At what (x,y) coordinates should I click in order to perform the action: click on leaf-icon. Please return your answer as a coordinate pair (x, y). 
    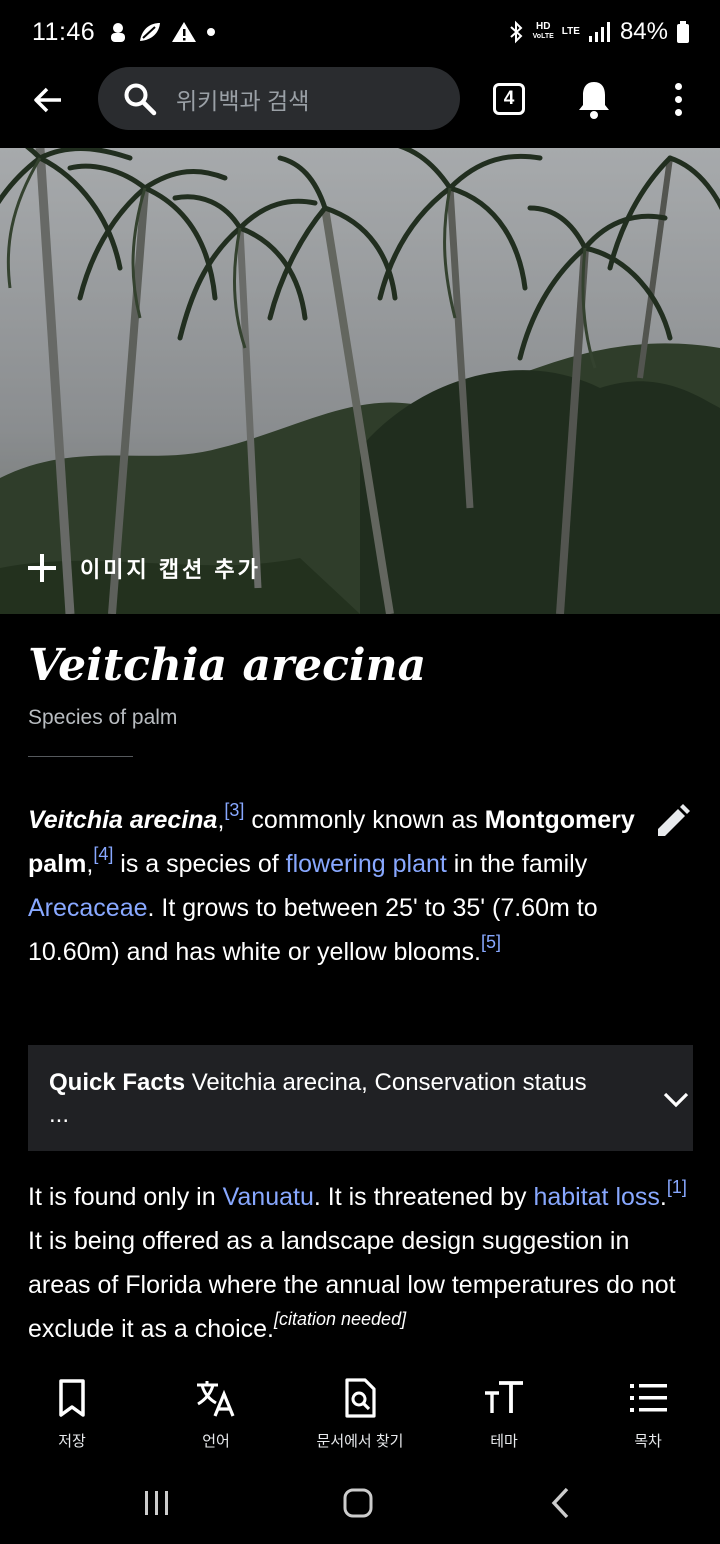
    Looking at the image, I should click on (150, 32).